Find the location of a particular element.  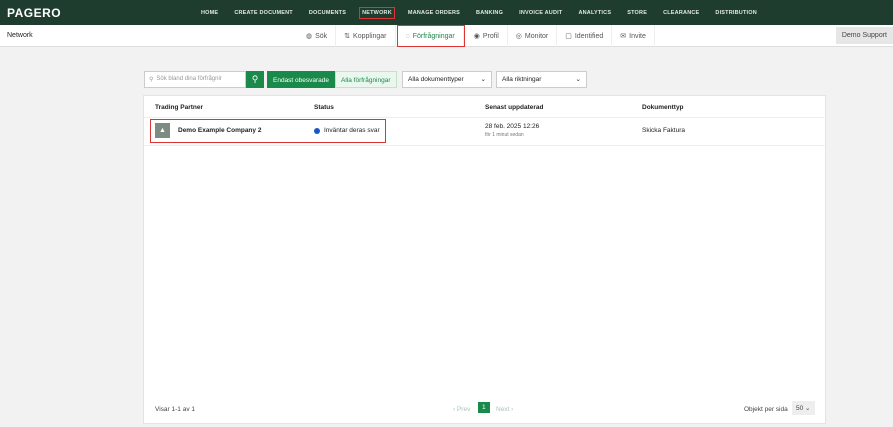

nav-network: NETWORK is located at coordinates (377, 12).